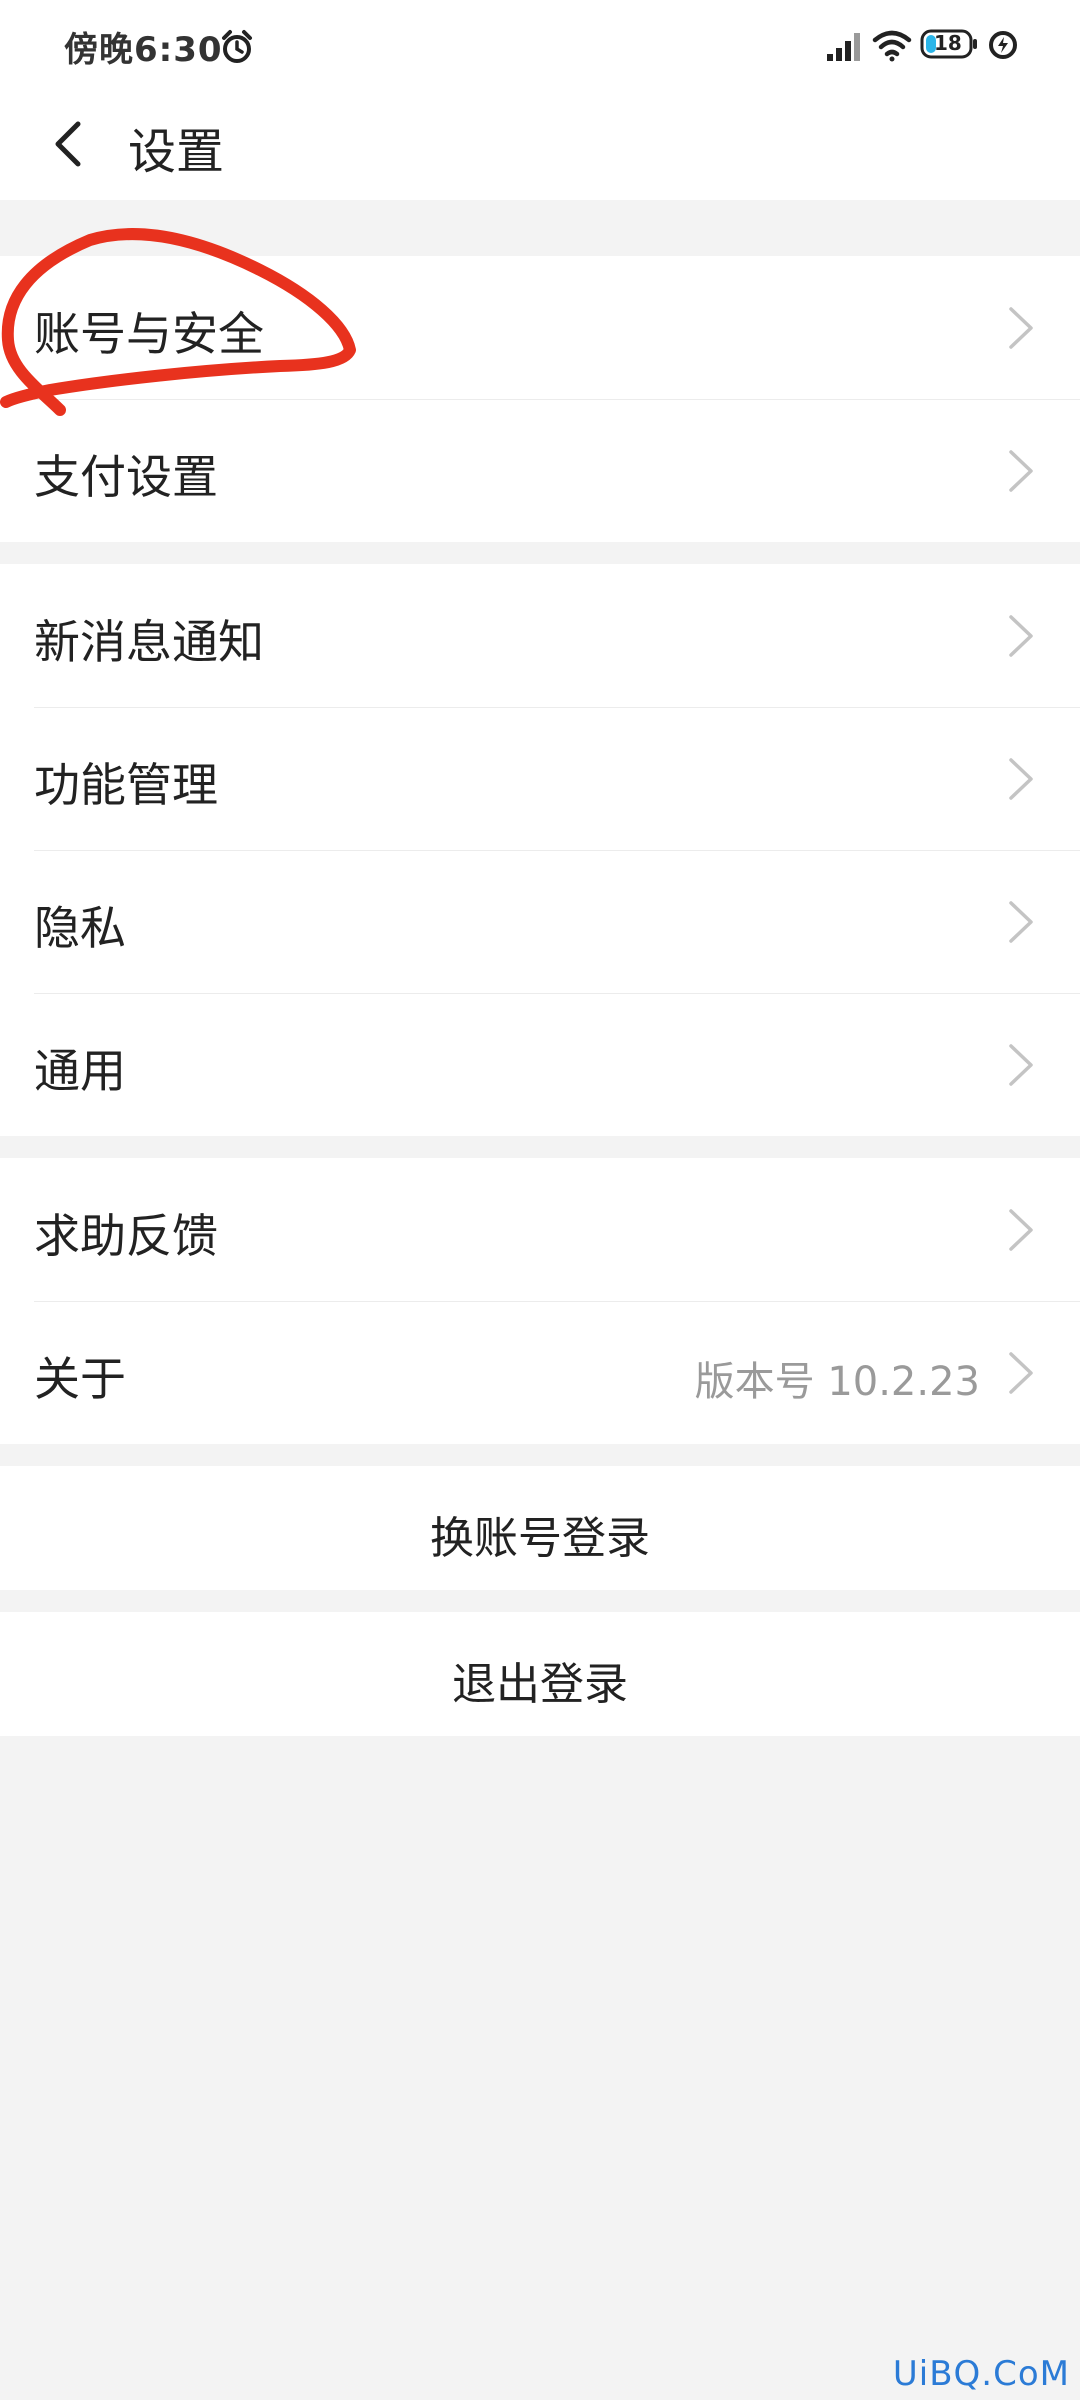 The height and width of the screenshot is (2400, 1080). What do you see at coordinates (80, 1071) in the screenshot?
I see `settings-item-label: 通用` at bounding box center [80, 1071].